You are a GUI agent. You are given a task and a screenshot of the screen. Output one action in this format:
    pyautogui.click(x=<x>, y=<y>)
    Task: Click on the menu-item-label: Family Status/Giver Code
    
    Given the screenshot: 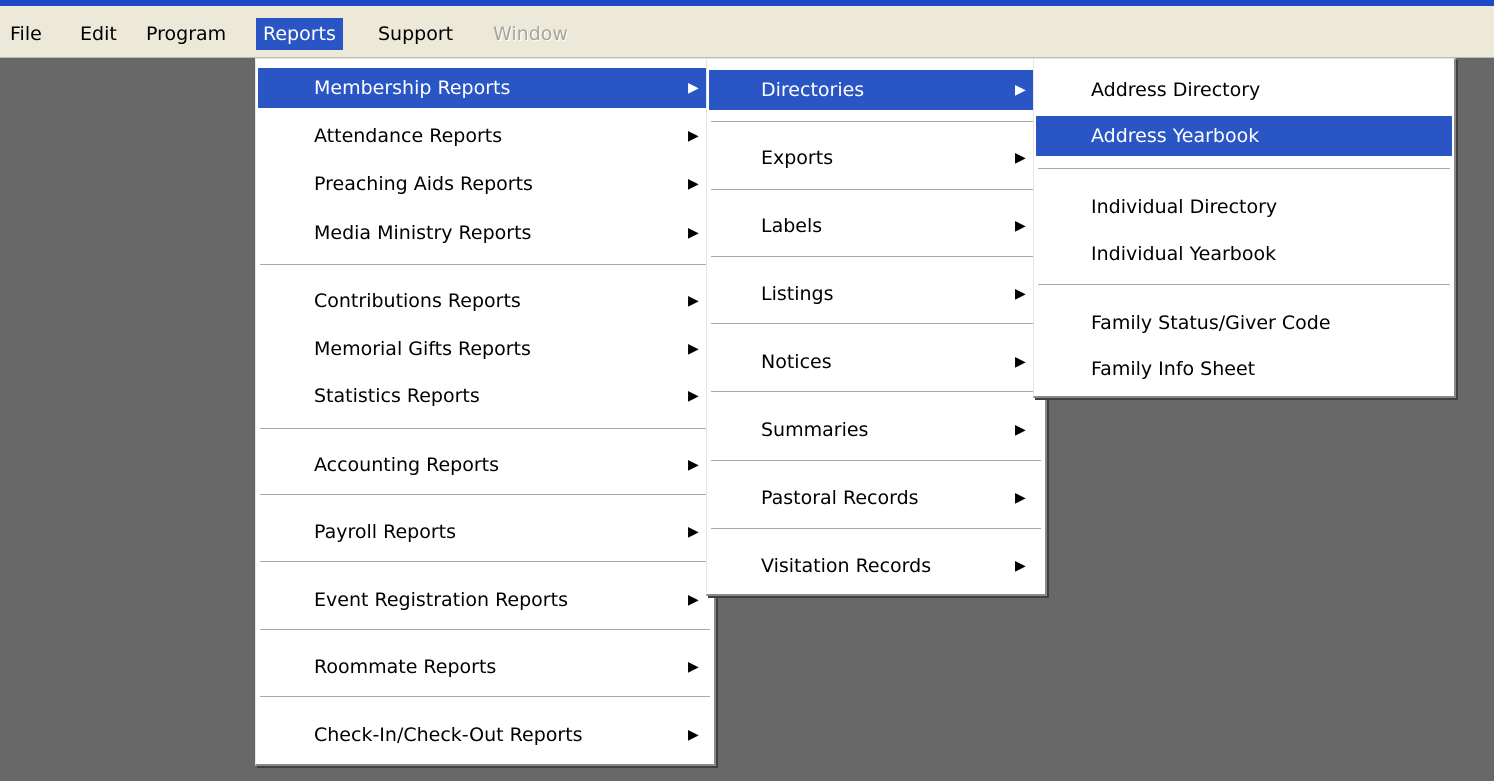 What is the action you would take?
    pyautogui.click(x=1211, y=323)
    